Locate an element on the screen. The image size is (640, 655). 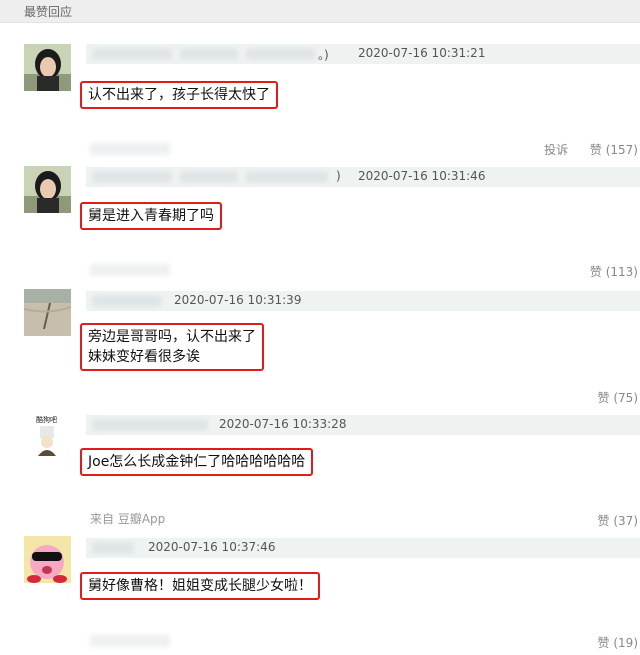
like-button: 赞 (113) is located at coordinates (614, 272).